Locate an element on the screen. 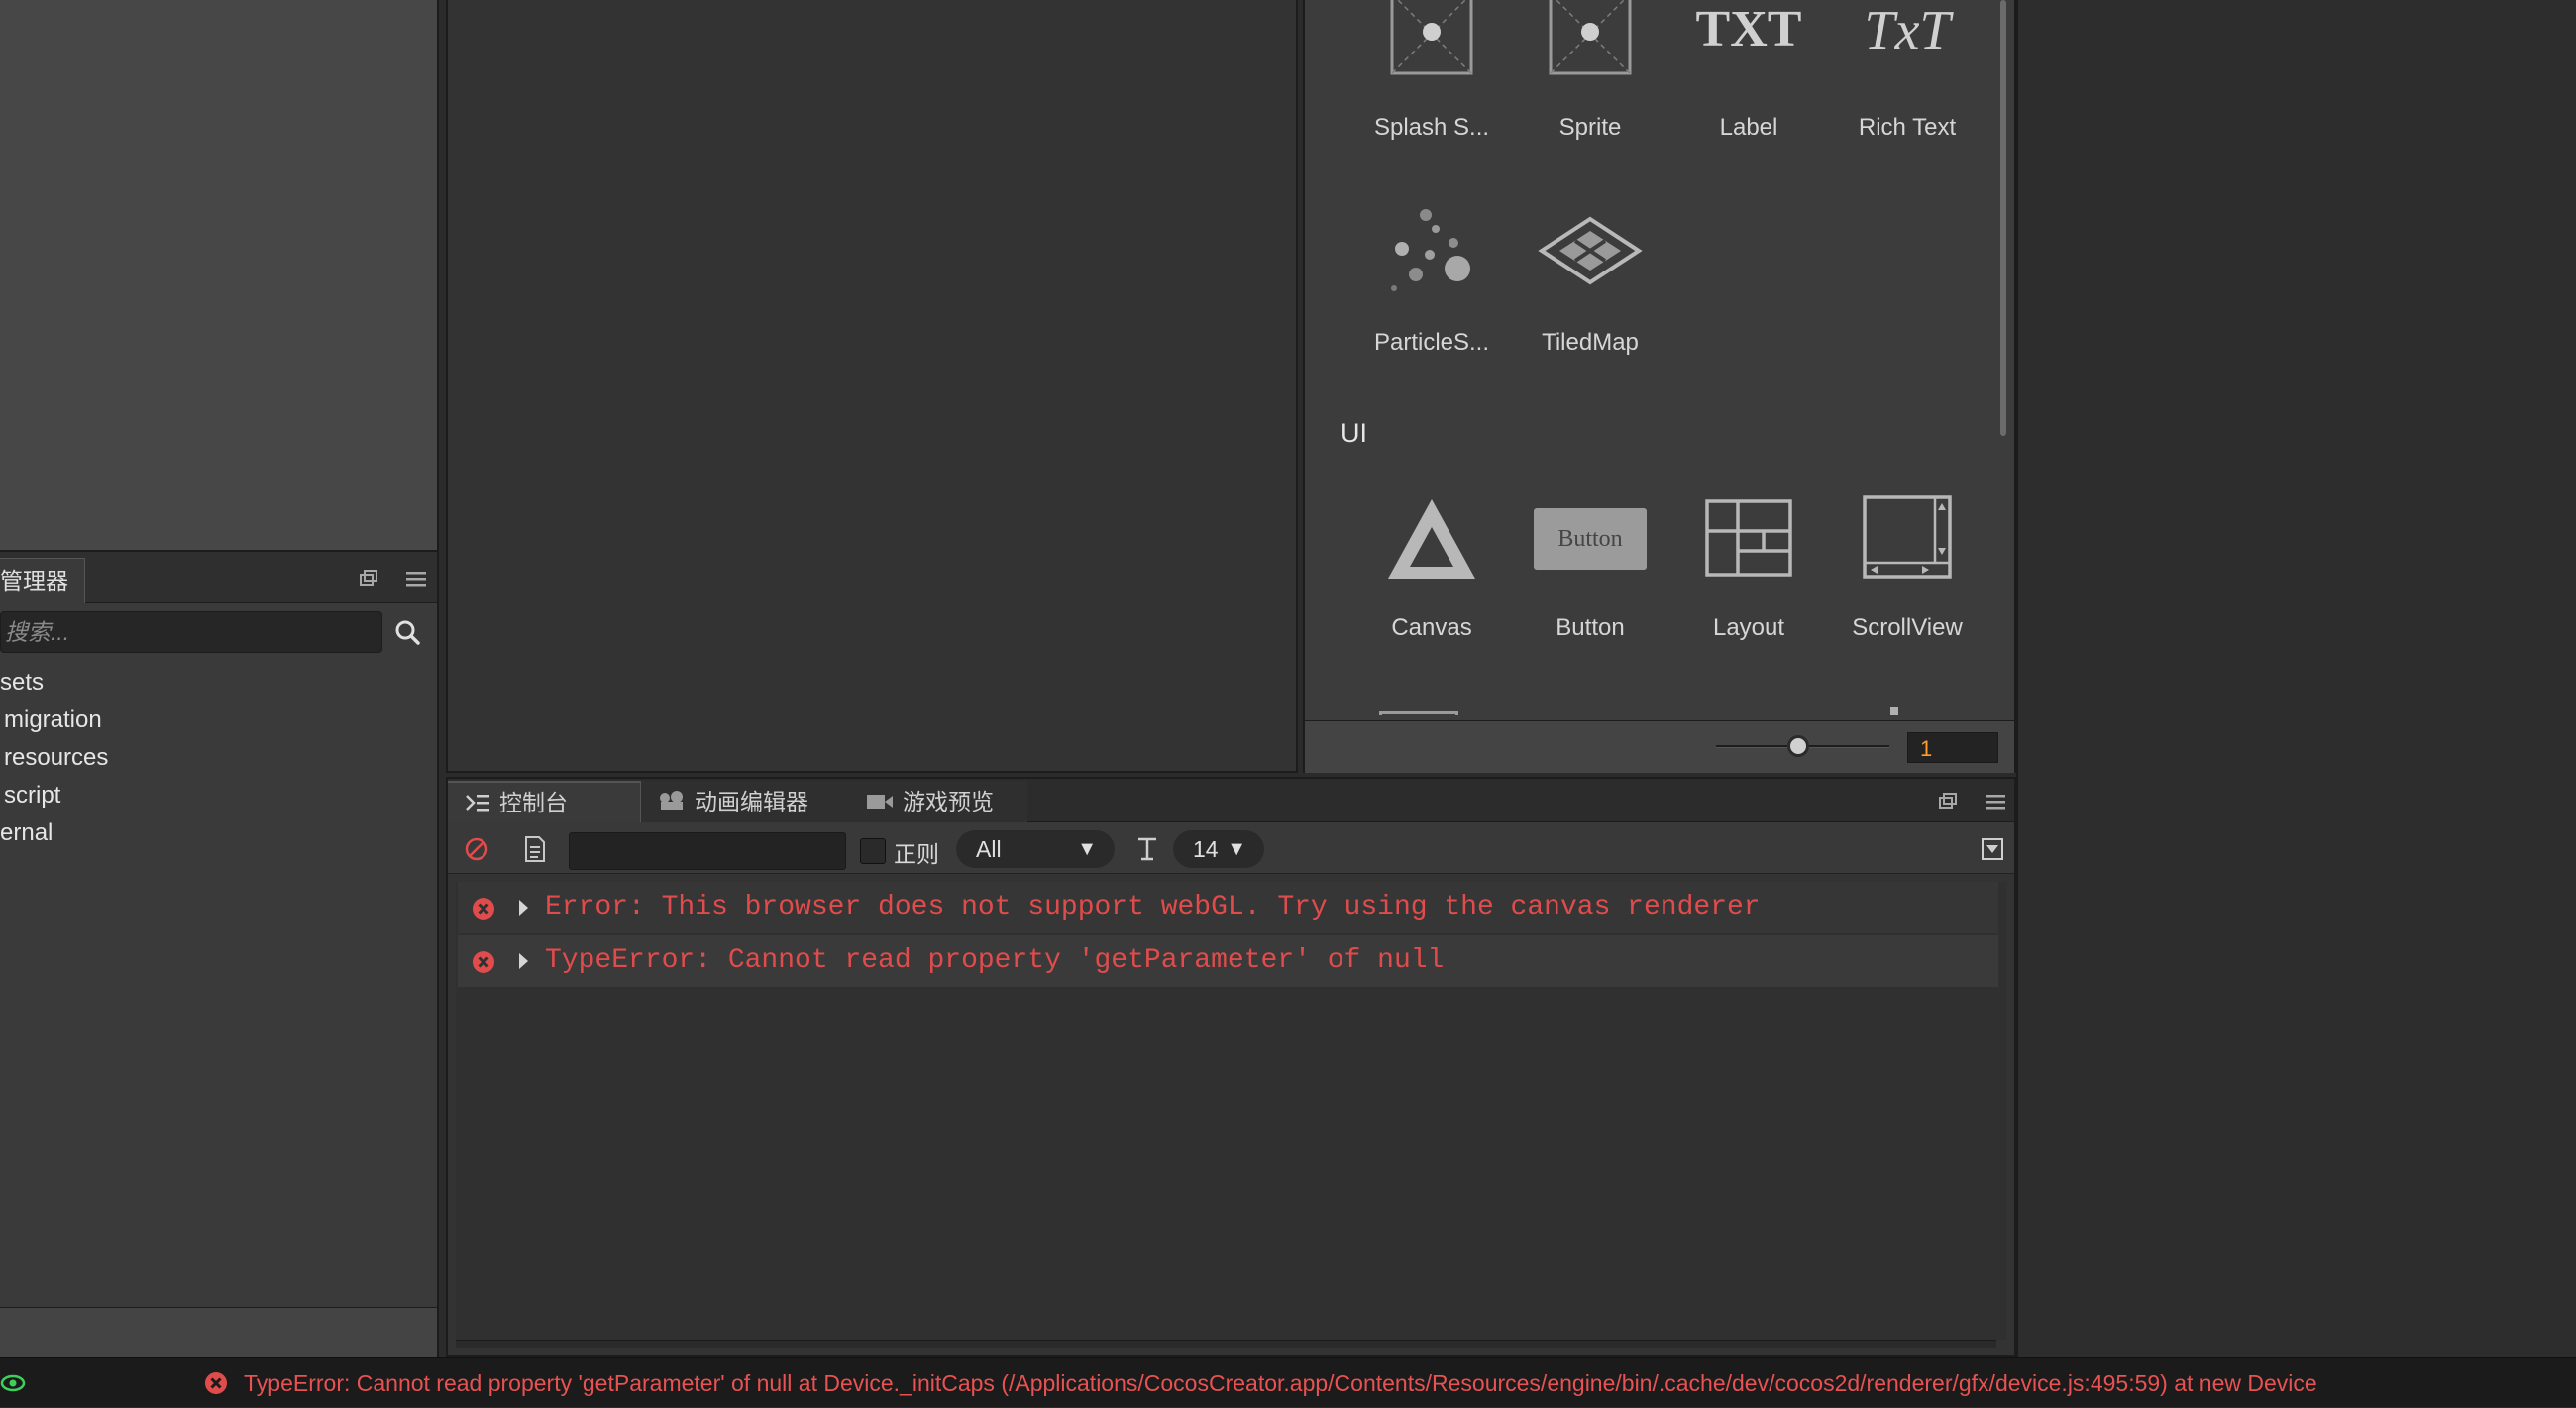 This screenshot has width=2576, height=1408. tab-animation-editor: 动画编辑器 is located at coordinates (745, 801).